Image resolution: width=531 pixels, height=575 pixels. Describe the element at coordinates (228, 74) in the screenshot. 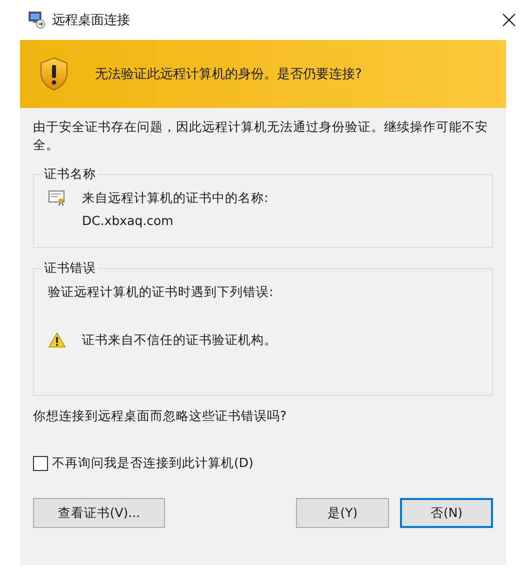

I see `warning-message: 无法验证此远程计算机的身份。是否仍要连接?` at that location.